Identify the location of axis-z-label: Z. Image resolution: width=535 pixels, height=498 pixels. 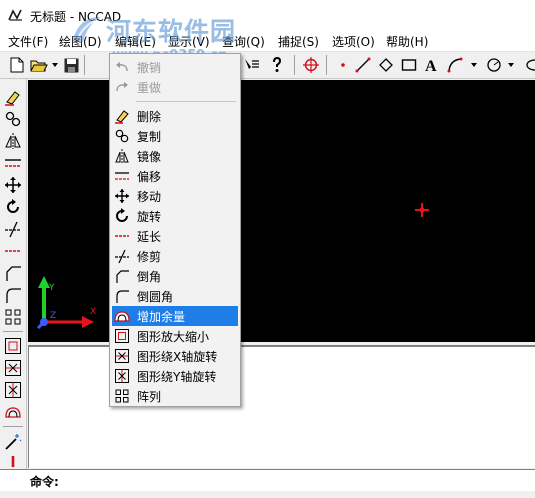
(53, 316).